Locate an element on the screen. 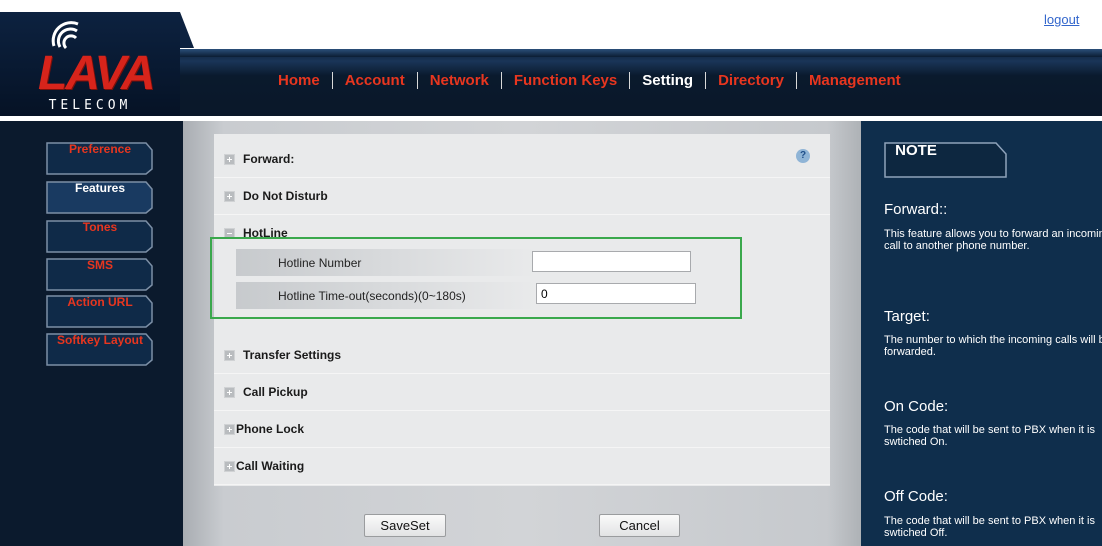  note-heading: On Code: is located at coordinates (916, 406).